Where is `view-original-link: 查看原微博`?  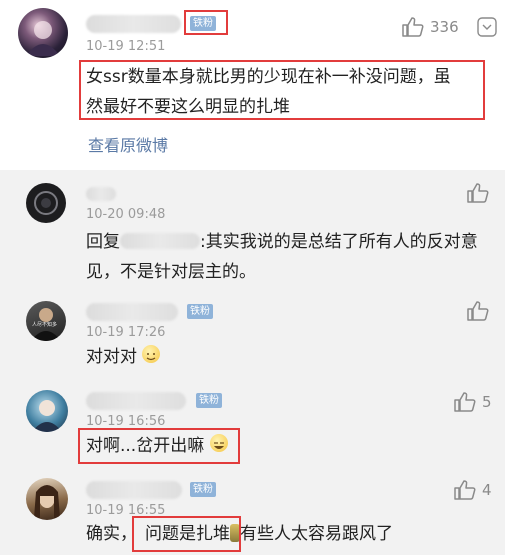
view-original-link: 查看原微博 is located at coordinates (128, 144).